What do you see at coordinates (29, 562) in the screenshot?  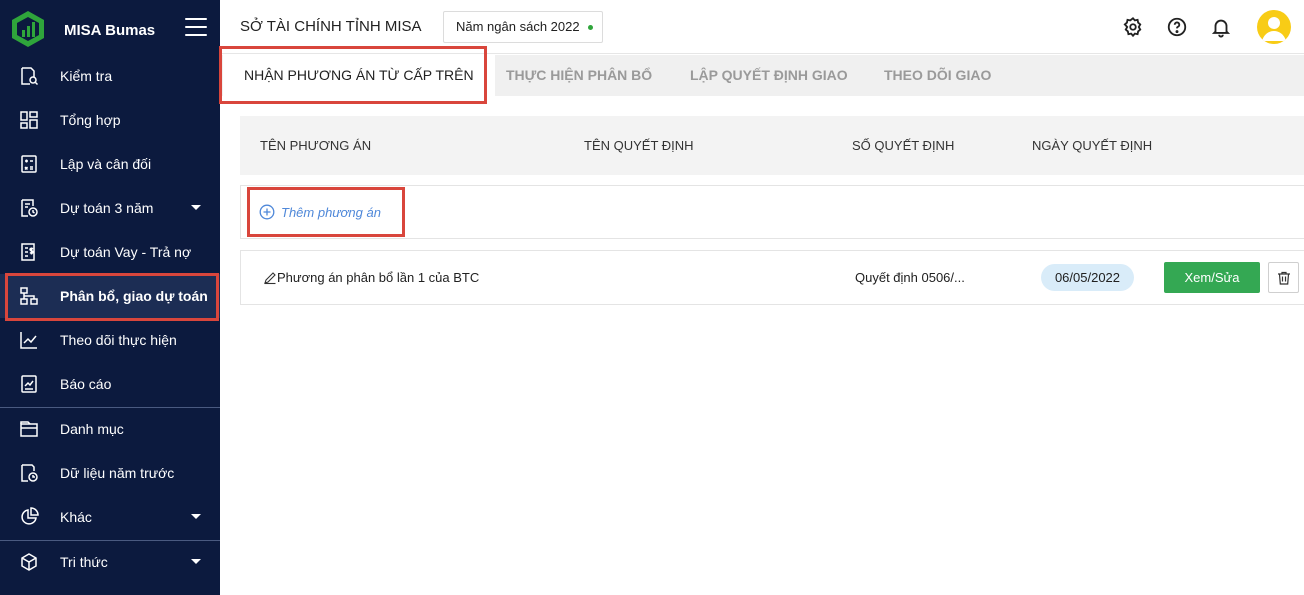 I see `cube-icon` at bounding box center [29, 562].